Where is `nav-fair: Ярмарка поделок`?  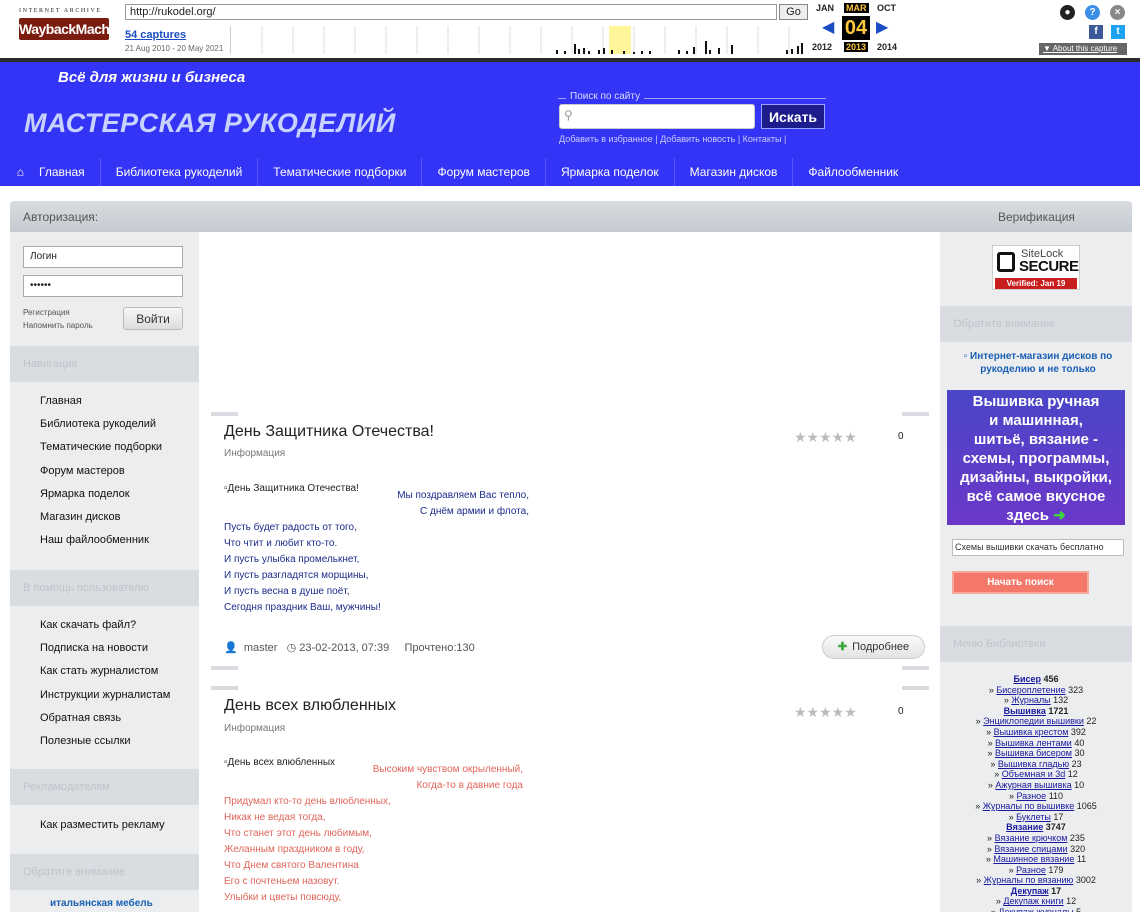
nav-fair: Ярмарка поделок is located at coordinates (610, 172).